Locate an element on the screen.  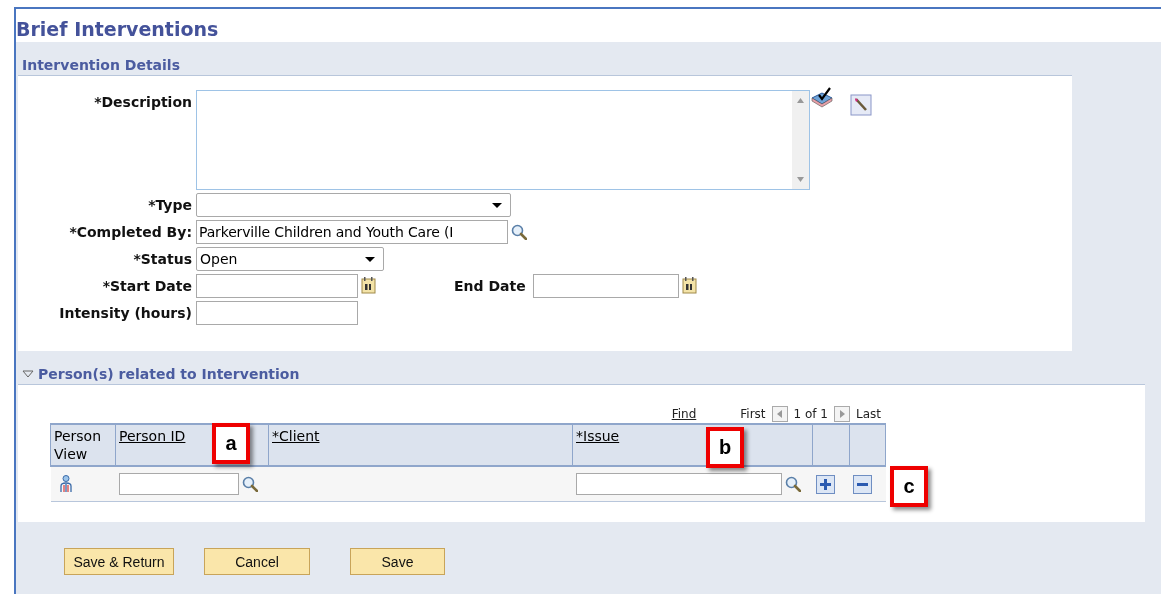
action-button: Cancel is located at coordinates (257, 561).